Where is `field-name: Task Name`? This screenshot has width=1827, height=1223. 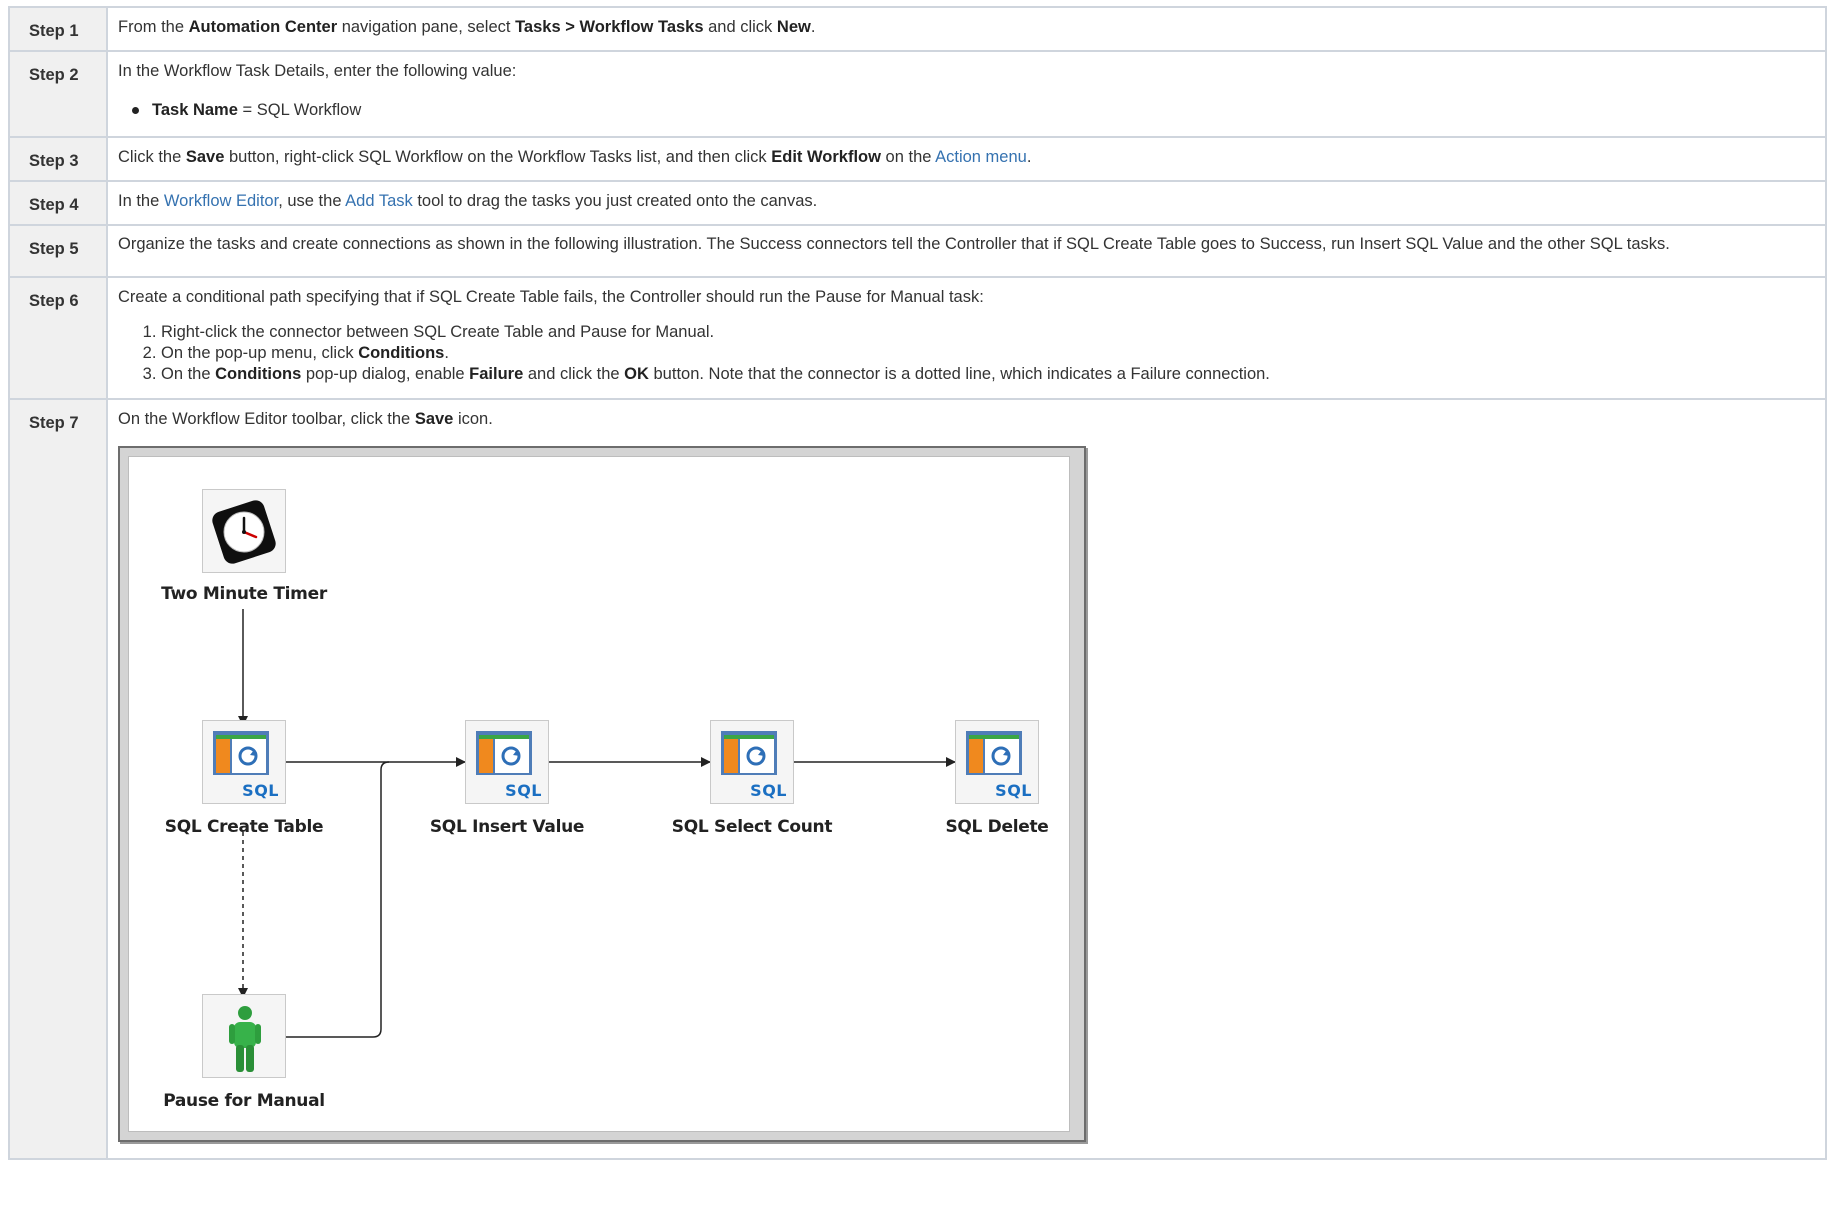
field-name: Task Name is located at coordinates (195, 110).